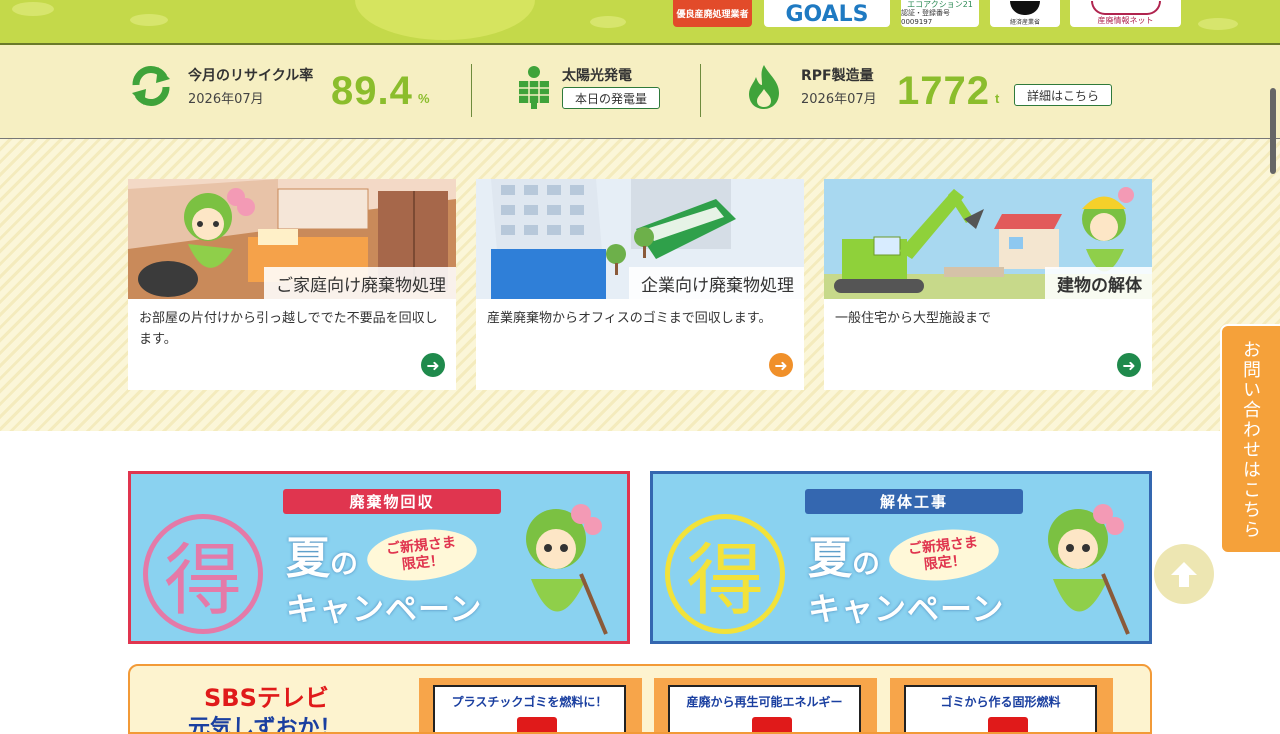  What do you see at coordinates (372, 91) in the screenshot?
I see `recycle-rate-value: 89.4` at bounding box center [372, 91].